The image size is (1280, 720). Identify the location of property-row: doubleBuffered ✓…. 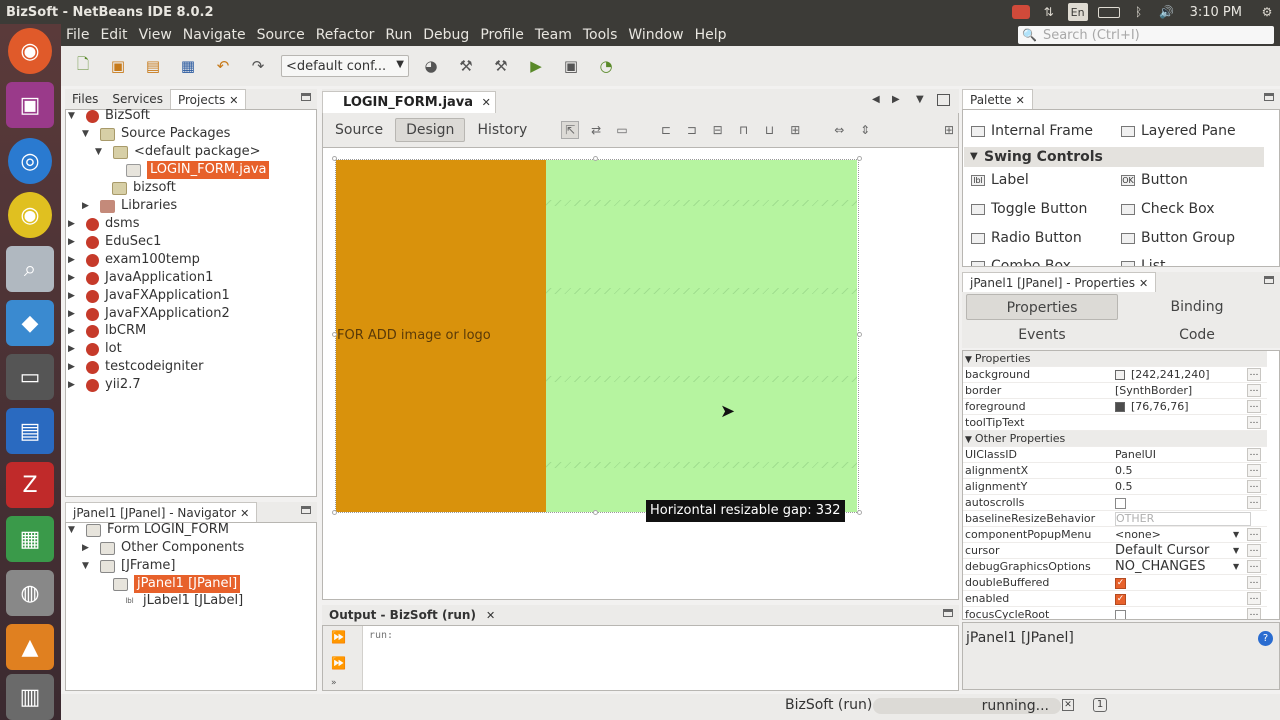
(1115, 583).